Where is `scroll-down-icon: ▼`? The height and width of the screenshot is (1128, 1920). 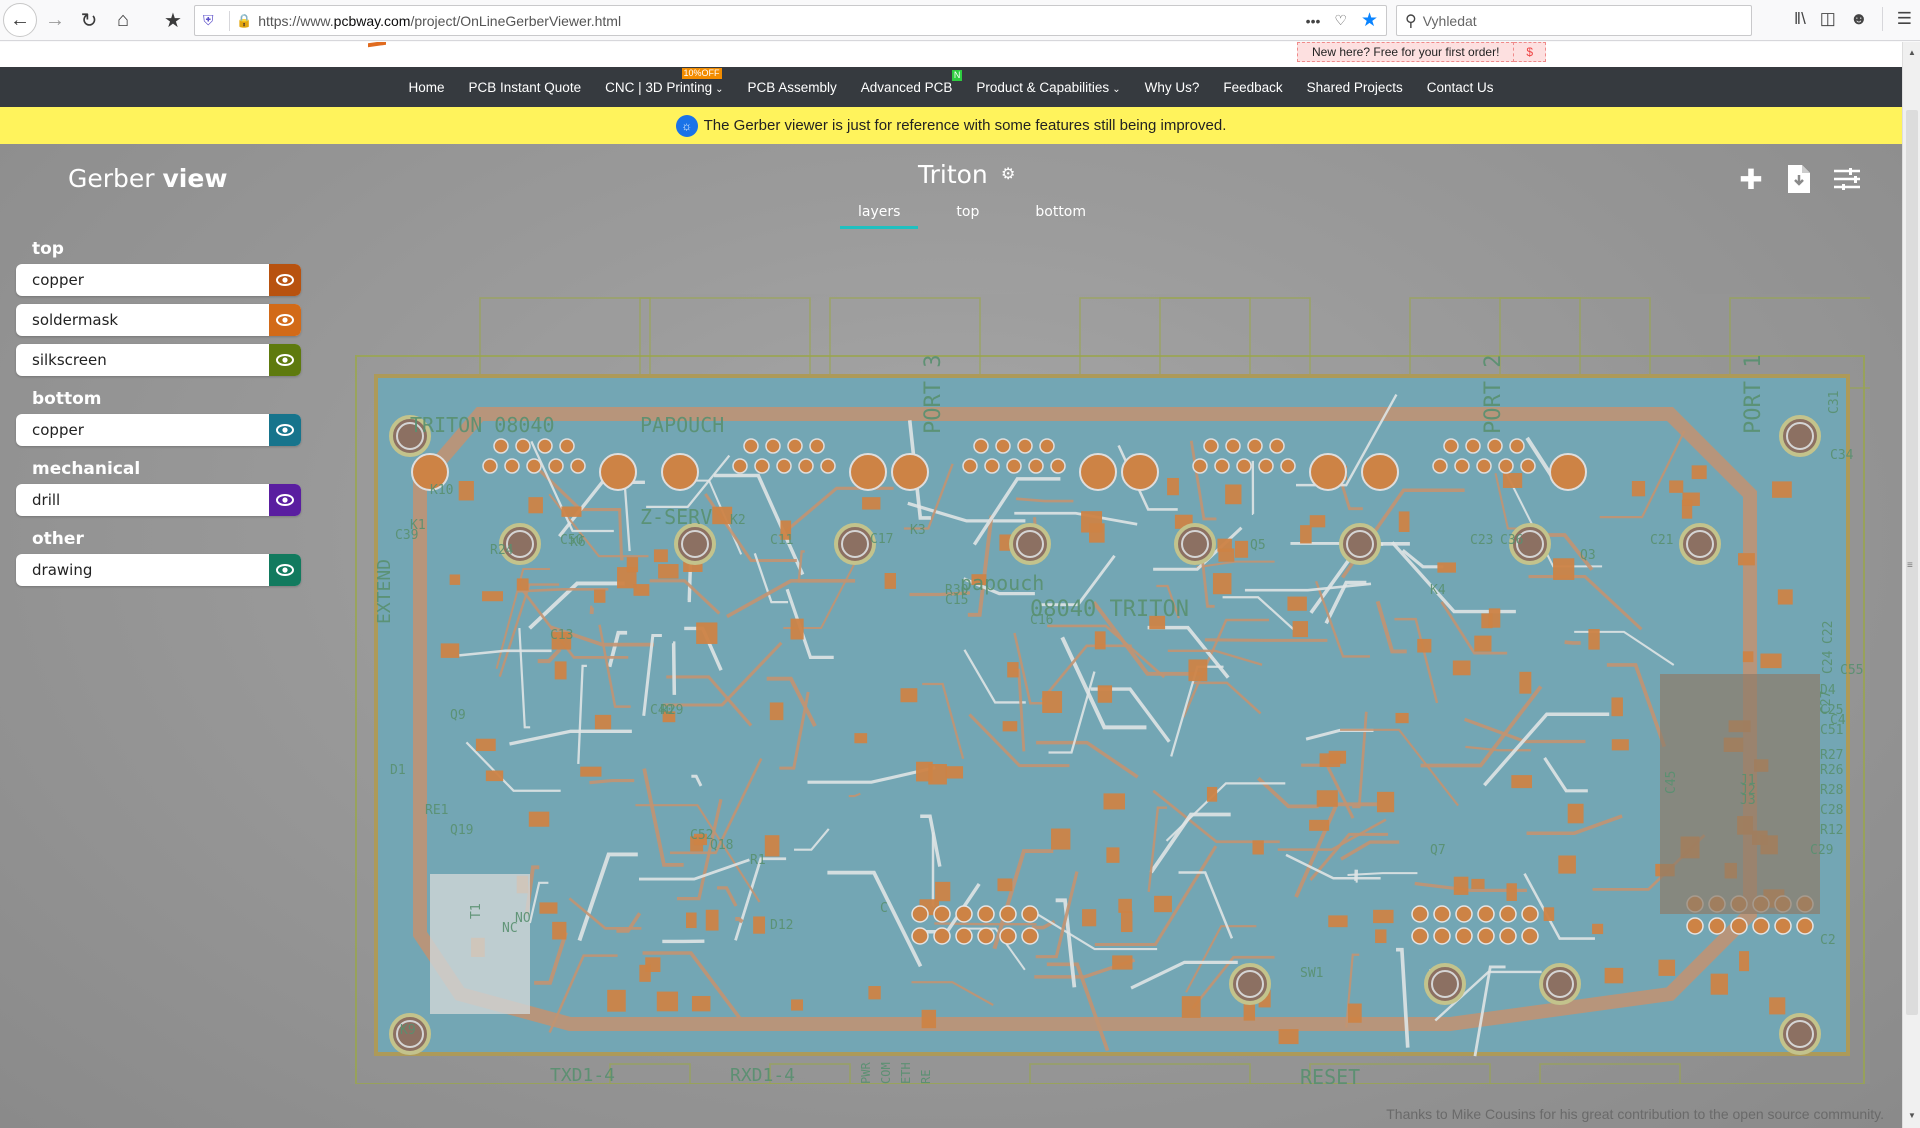 scroll-down-icon: ▼ is located at coordinates (1912, 1115).